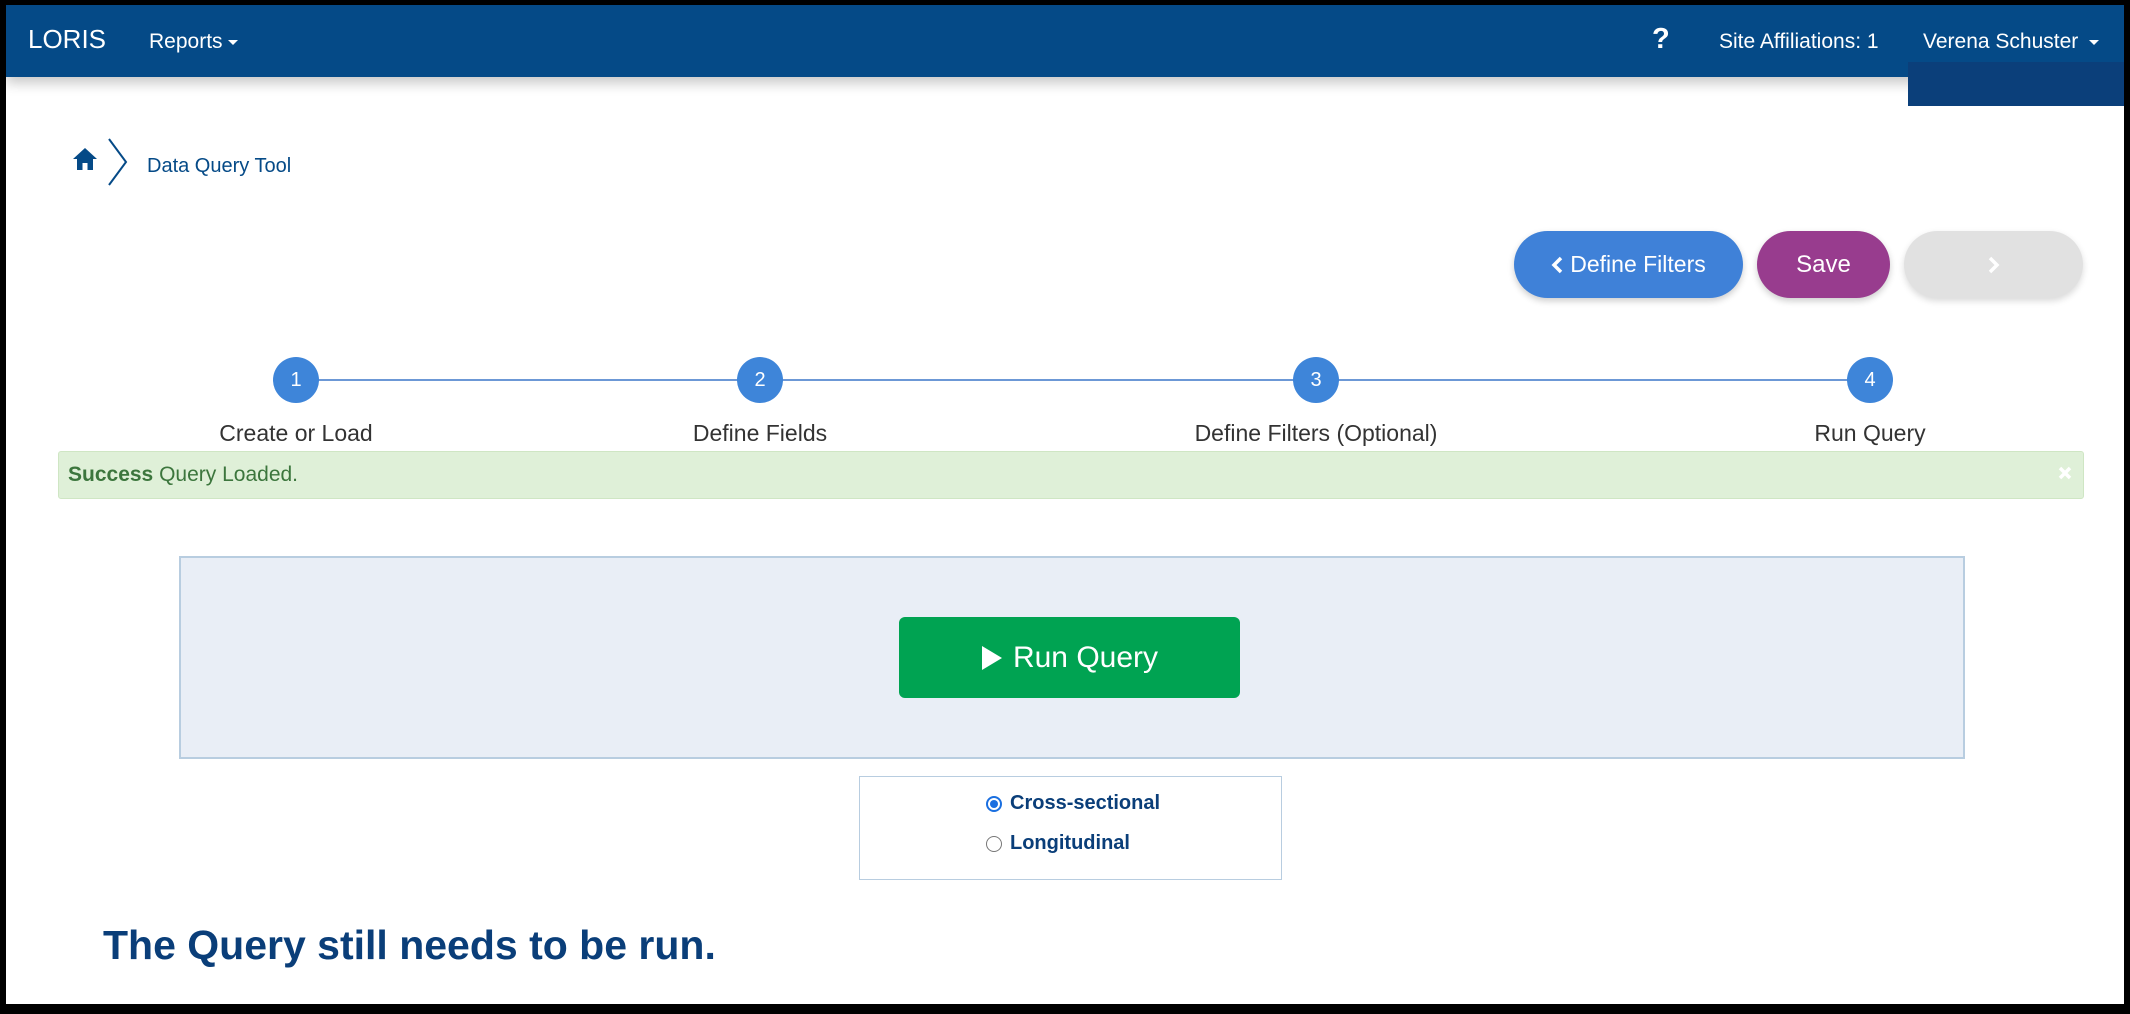 The image size is (2130, 1014). Describe the element at coordinates (1661, 39) in the screenshot. I see `help-button: ?` at that location.